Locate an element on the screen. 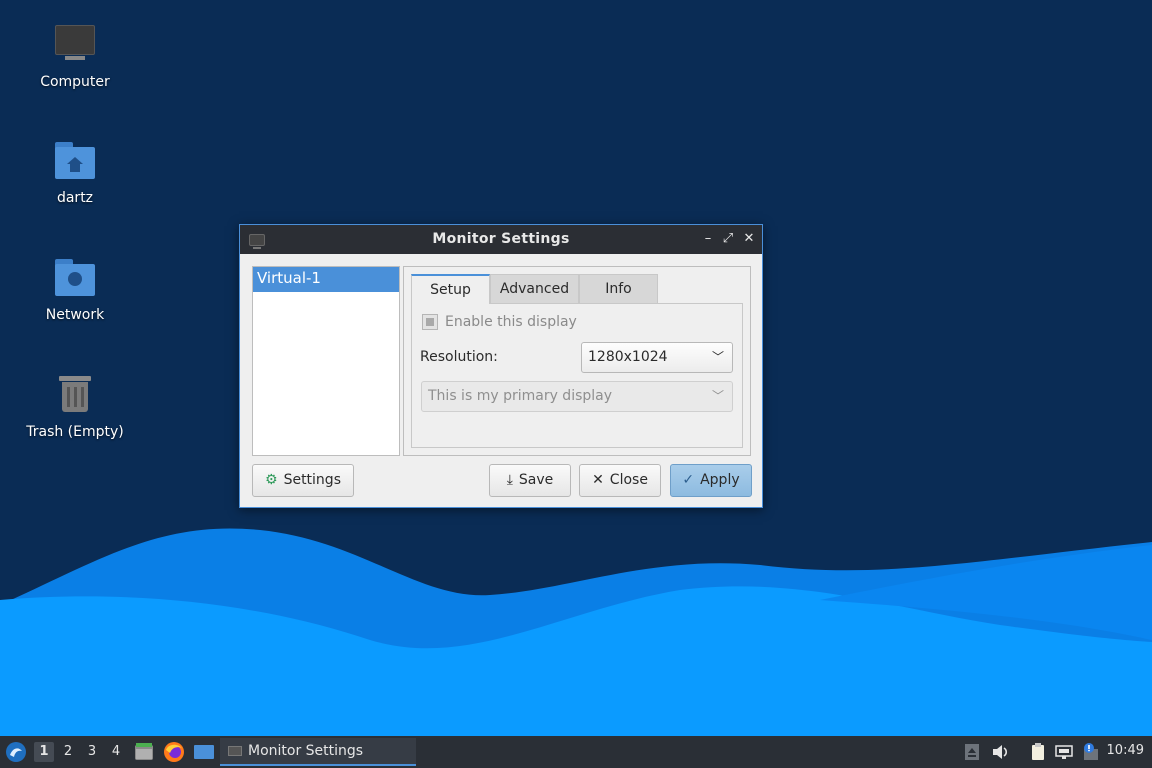 The height and width of the screenshot is (768, 1152). application-menu-button is located at coordinates (16, 752).